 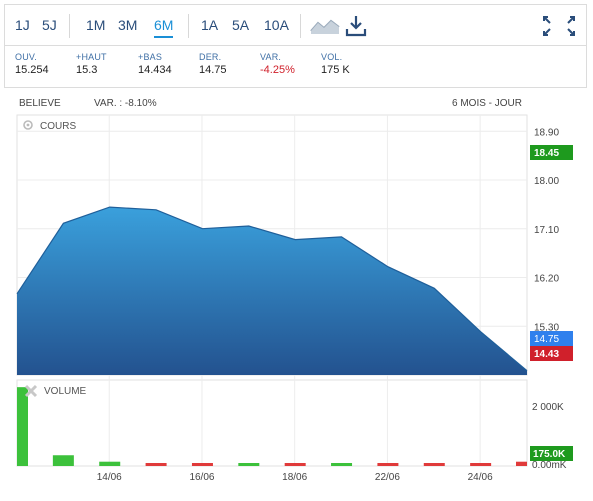 I want to click on date-axis: 14/06 16/06 18/06 22/06 24/06, so click(x=295, y=477).